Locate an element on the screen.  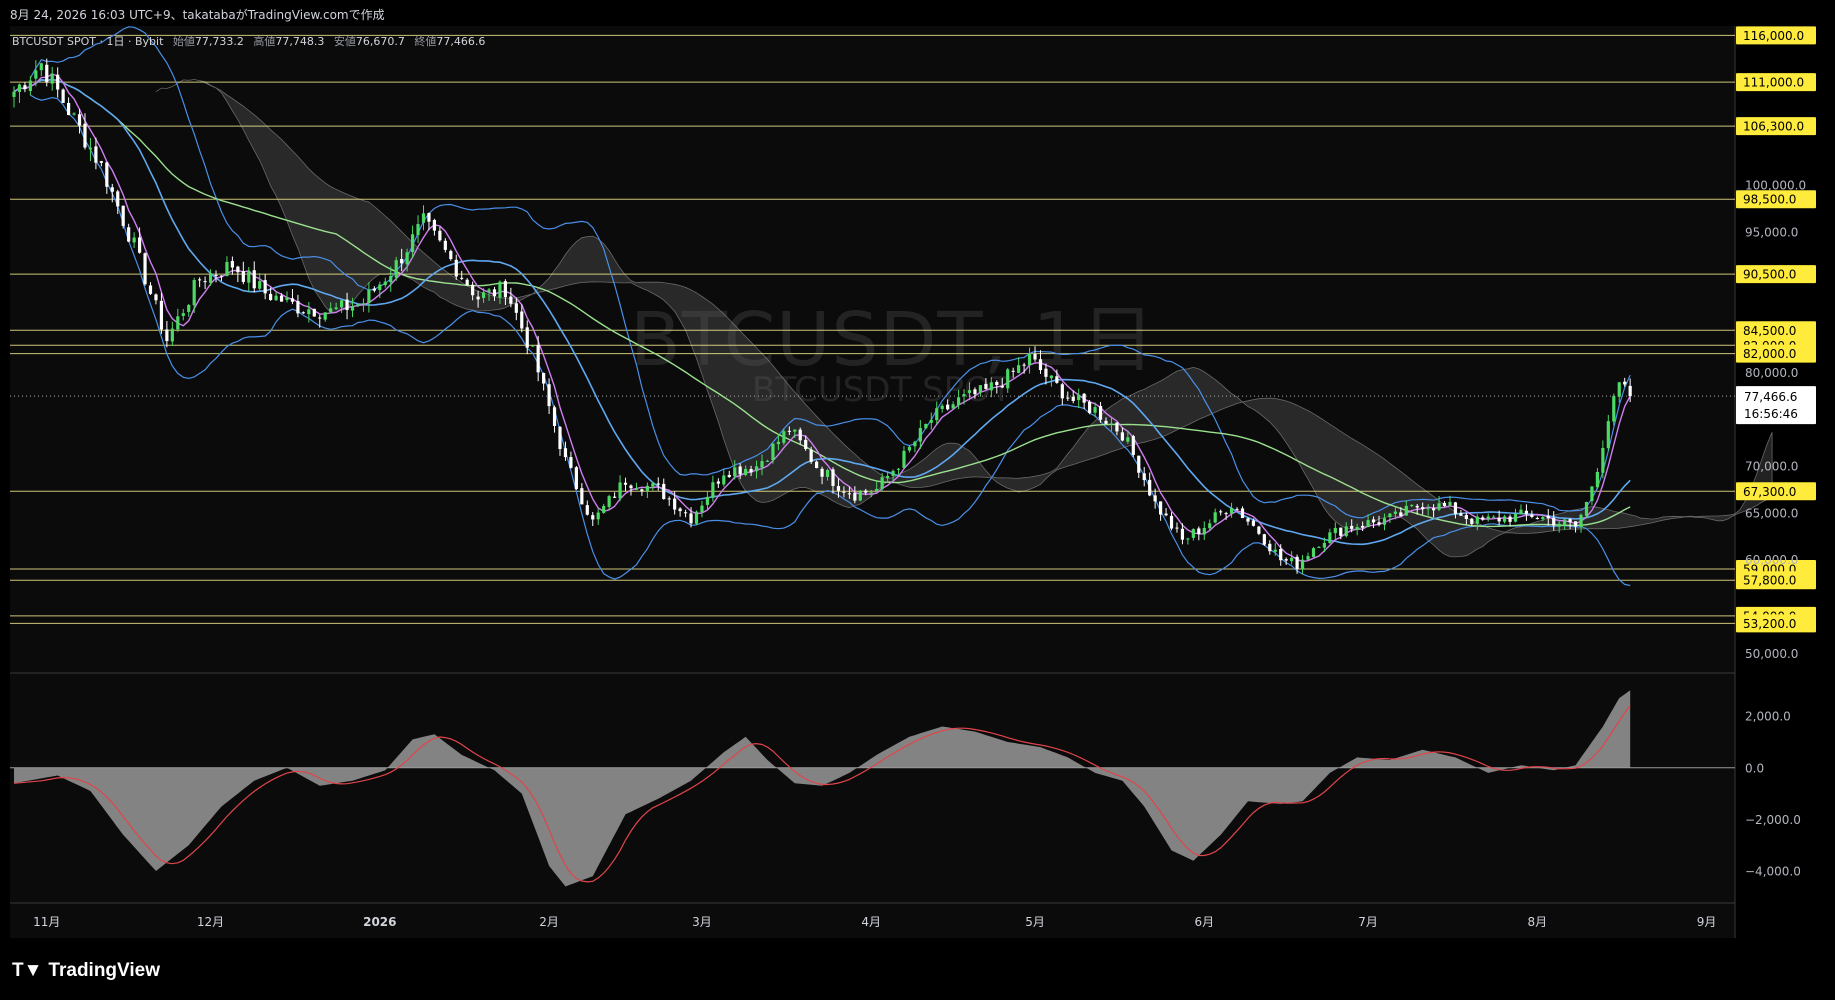
level-tag-label-5: 84,500.0 is located at coordinates (1769, 331).